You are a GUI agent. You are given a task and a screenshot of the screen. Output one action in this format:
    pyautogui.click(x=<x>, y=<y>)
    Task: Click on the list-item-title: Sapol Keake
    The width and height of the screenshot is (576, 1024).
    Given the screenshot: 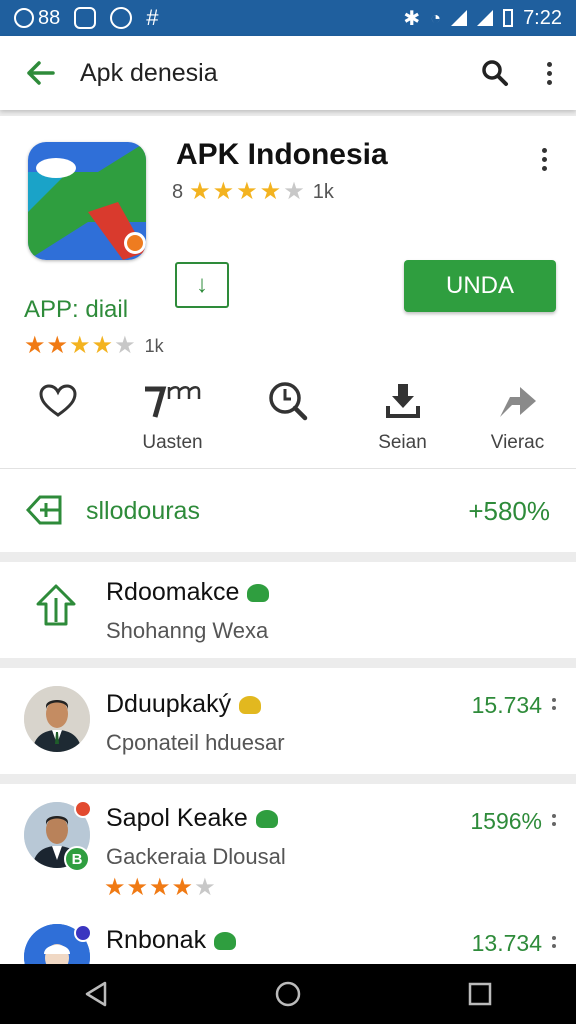 What is the action you would take?
    pyautogui.click(x=192, y=818)
    